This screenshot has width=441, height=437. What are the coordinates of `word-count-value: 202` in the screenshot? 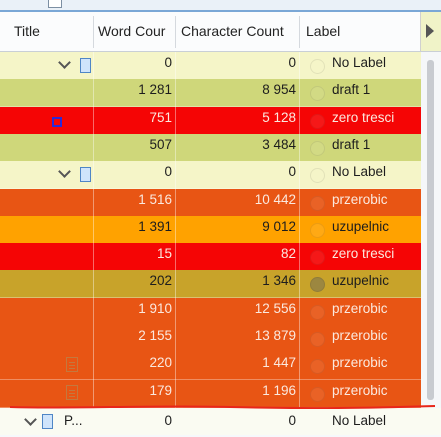 It's located at (160, 281).